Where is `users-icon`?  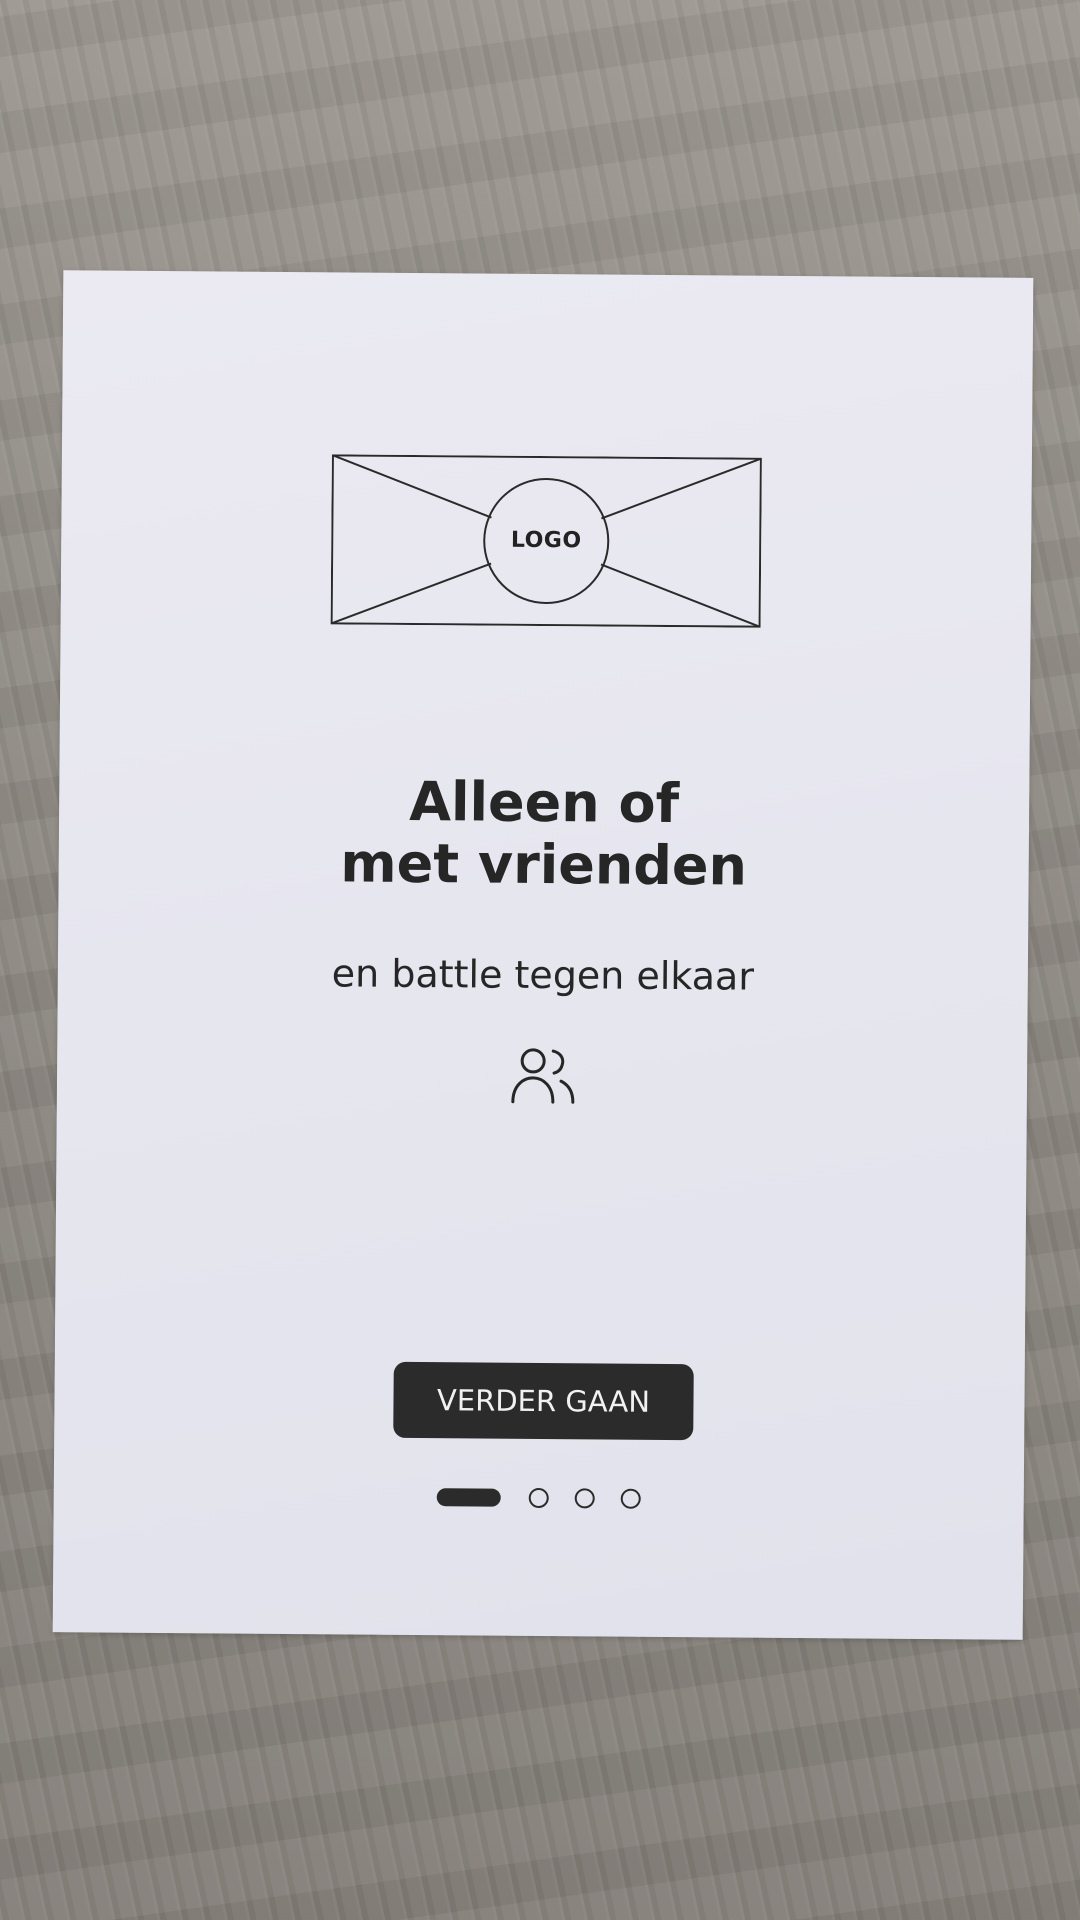
users-icon is located at coordinates (544, 1076).